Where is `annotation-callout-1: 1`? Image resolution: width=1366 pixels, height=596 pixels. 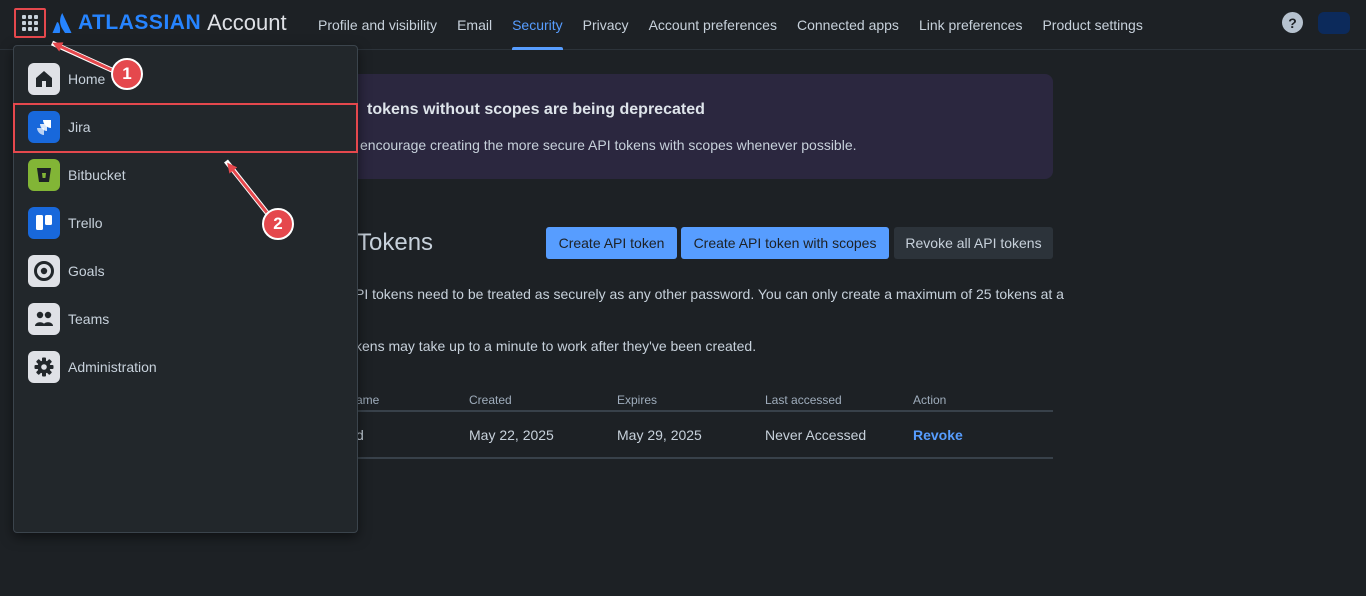
annotation-callout-1: 1 is located at coordinates (127, 74).